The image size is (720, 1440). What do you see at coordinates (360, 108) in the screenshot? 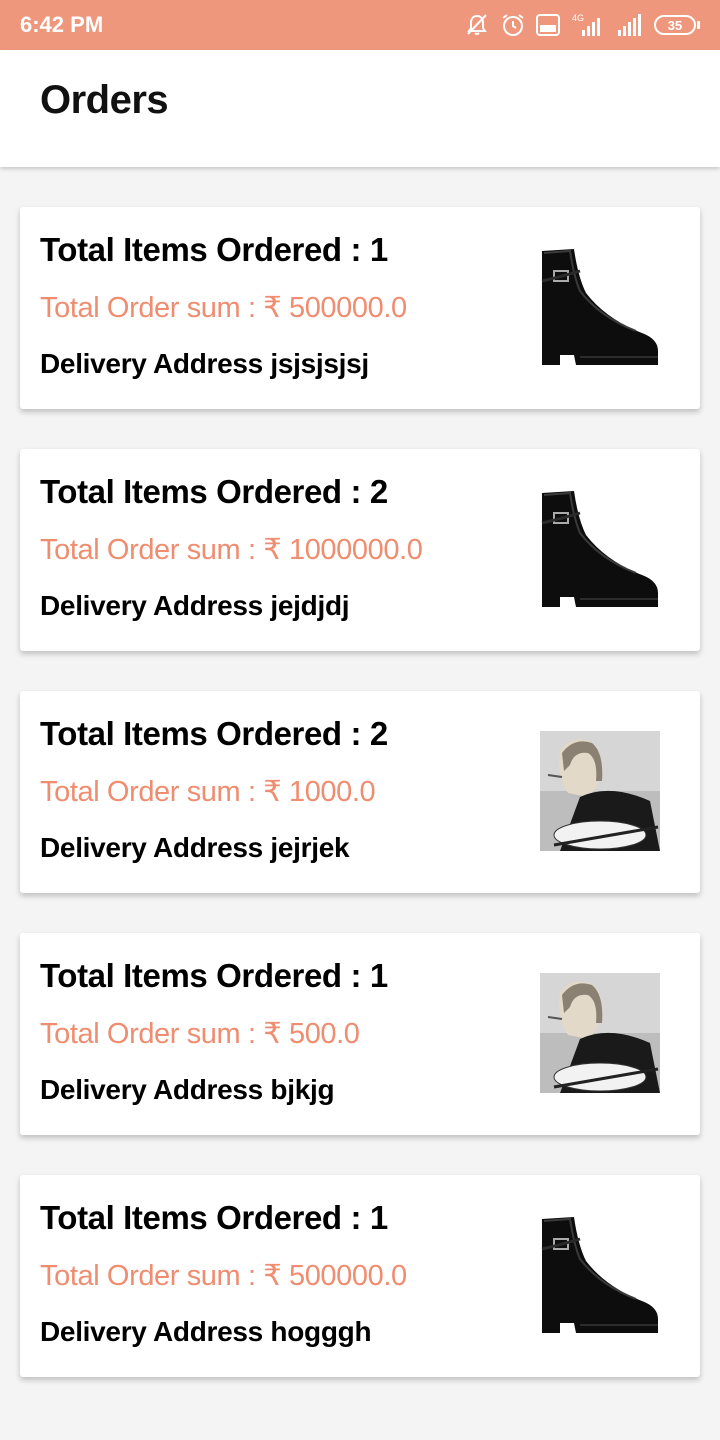
I see `app-bar: Orders` at bounding box center [360, 108].